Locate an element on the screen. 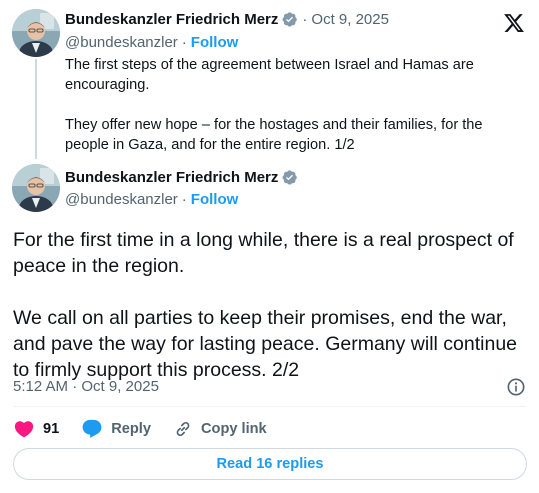  reply-button: Reply is located at coordinates (116, 429).